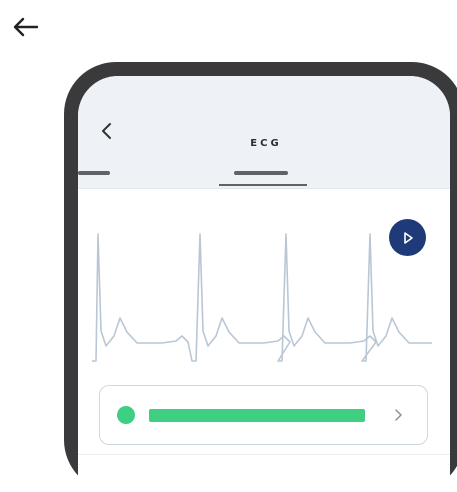 The height and width of the screenshot is (492, 457). I want to click on back-arrow-icon, so click(25, 27).